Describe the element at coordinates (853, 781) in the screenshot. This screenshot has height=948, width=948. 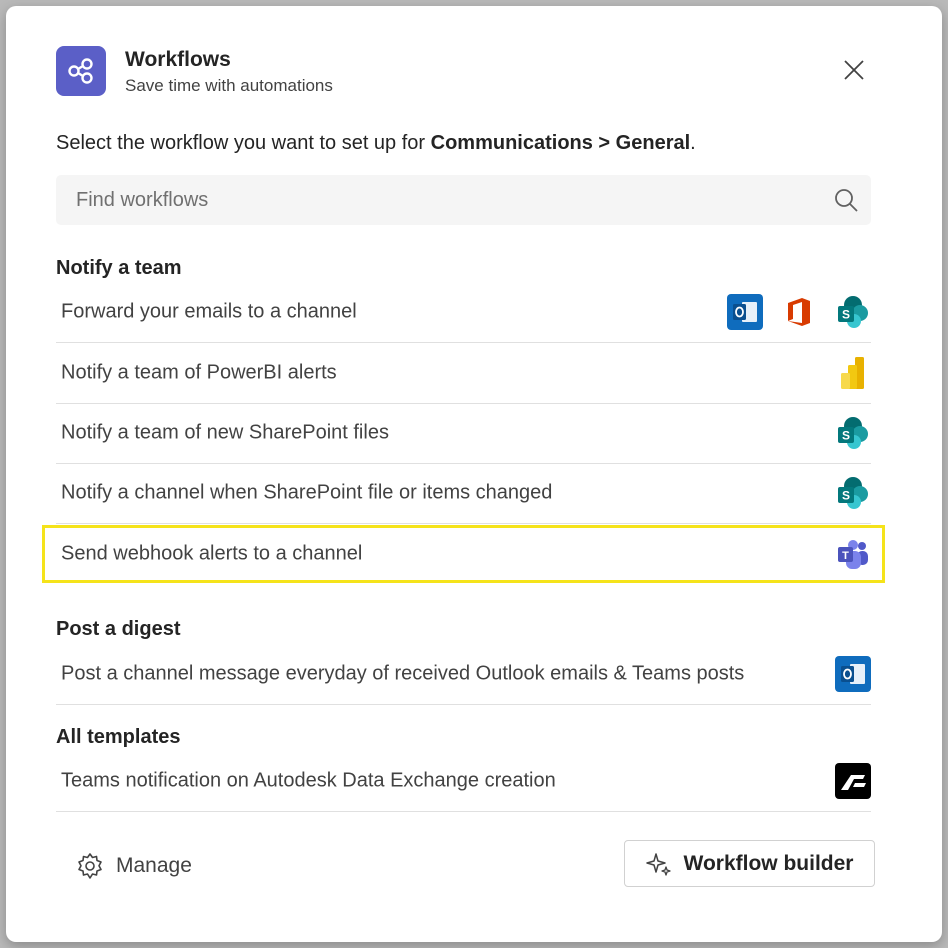
I see `autodesk-icon` at that location.